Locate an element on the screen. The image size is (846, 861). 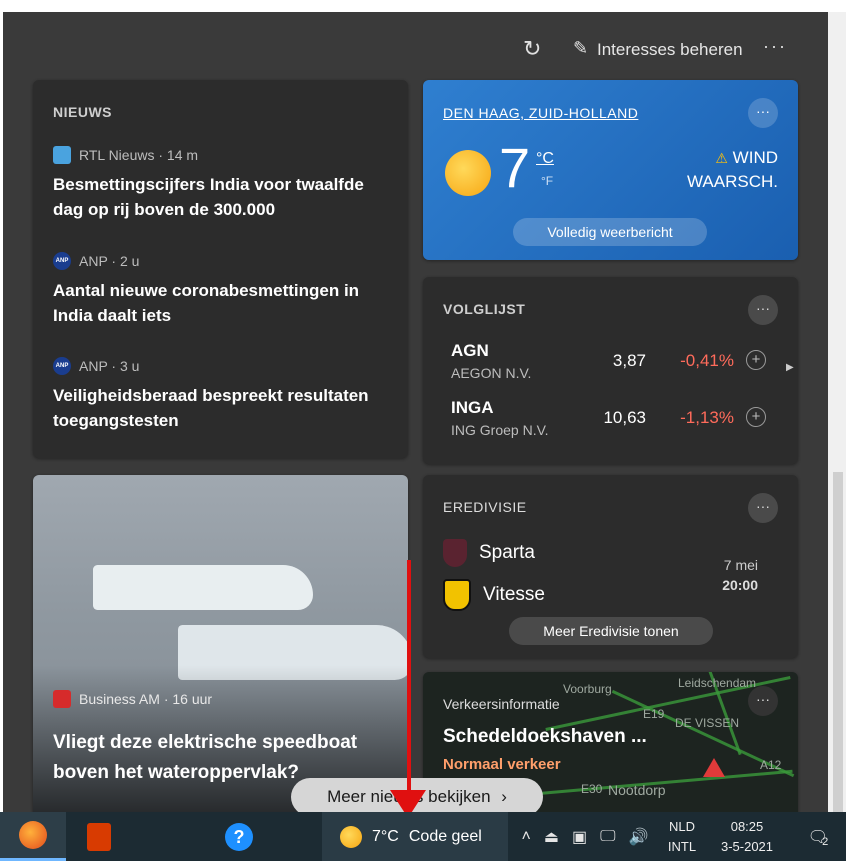
stock-symbol: INGA is located at coordinates (472, 407).